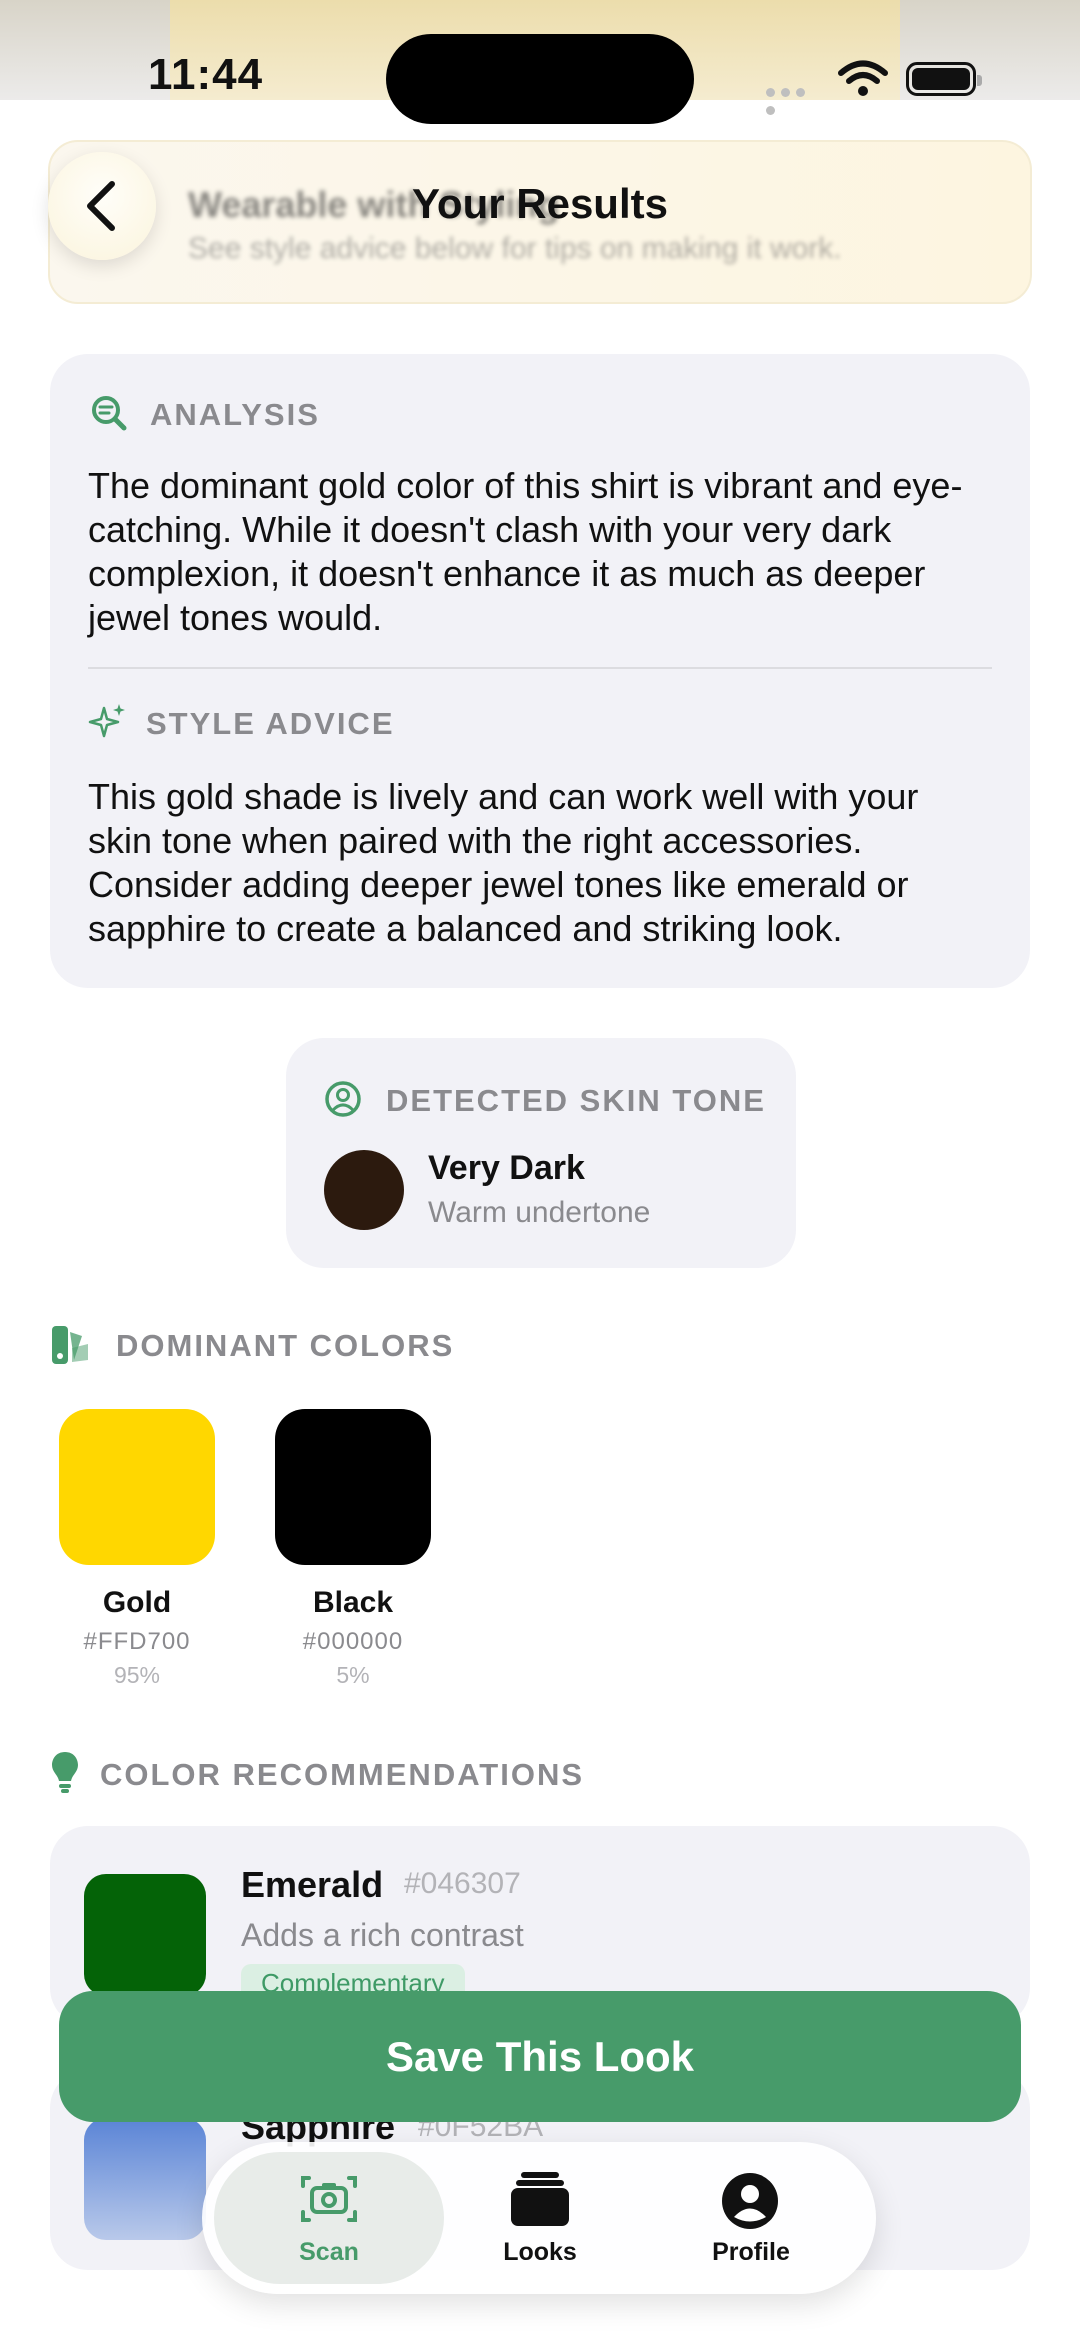 The height and width of the screenshot is (2347, 1080). Describe the element at coordinates (540, 2323) in the screenshot. I see `bottom-fade` at that location.